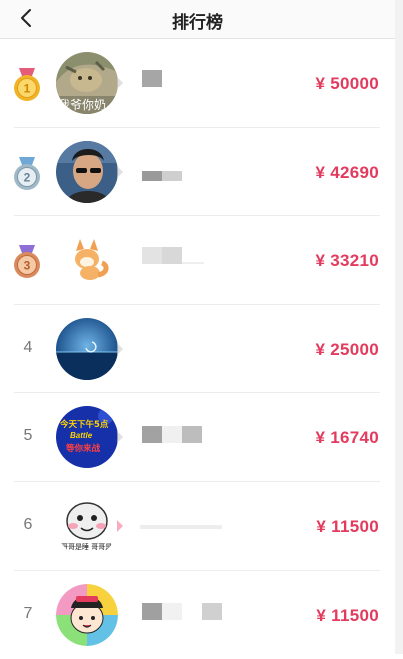 The image size is (403, 659). Describe the element at coordinates (347, 172) in the screenshot. I see `amount: ¥ 42690` at that location.